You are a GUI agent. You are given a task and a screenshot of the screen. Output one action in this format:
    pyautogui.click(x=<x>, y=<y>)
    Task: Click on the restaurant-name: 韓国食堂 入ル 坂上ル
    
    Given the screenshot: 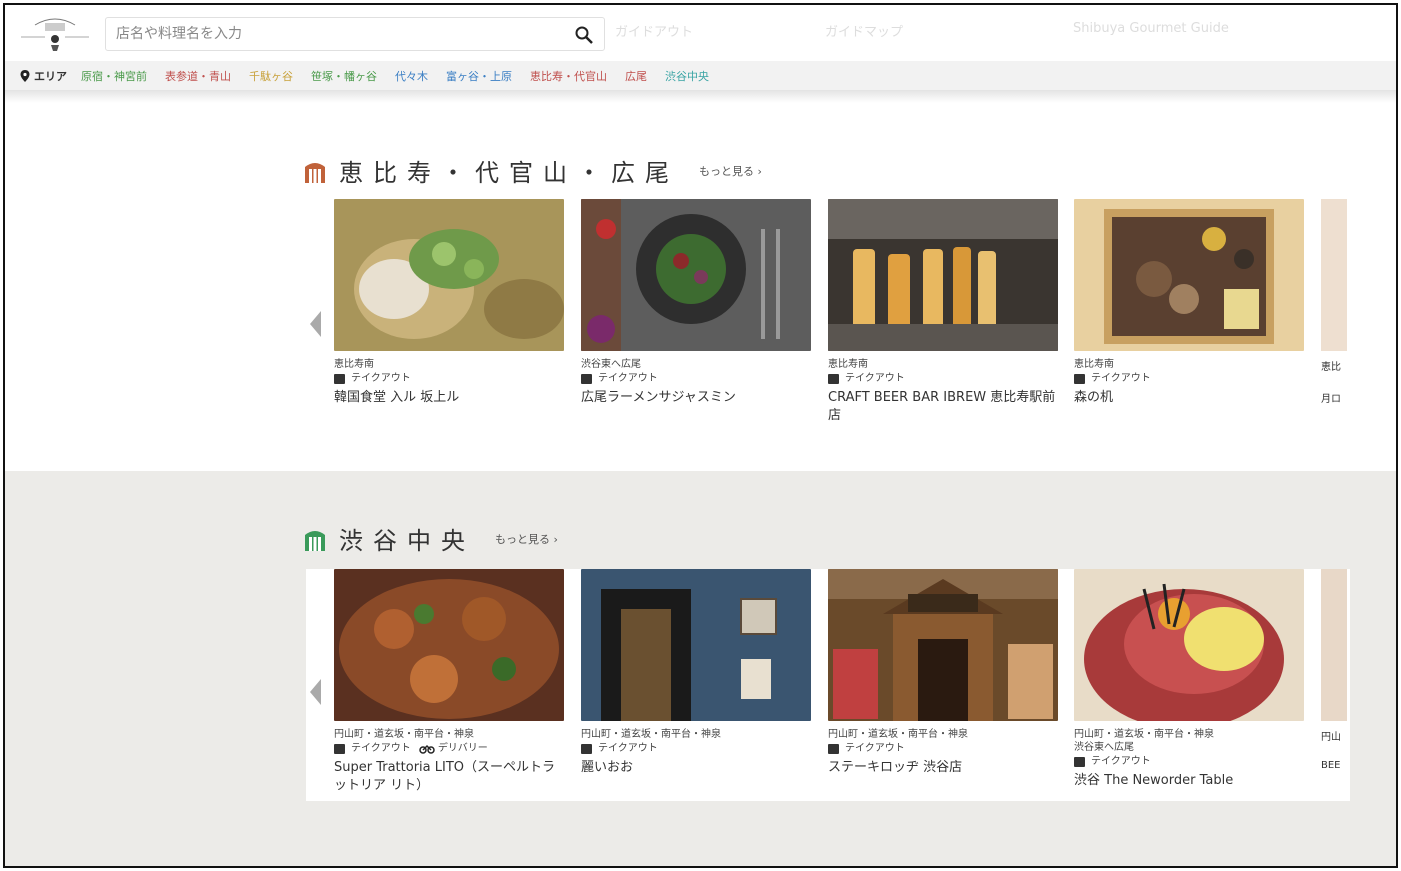 What is the action you would take?
    pyautogui.click(x=397, y=397)
    